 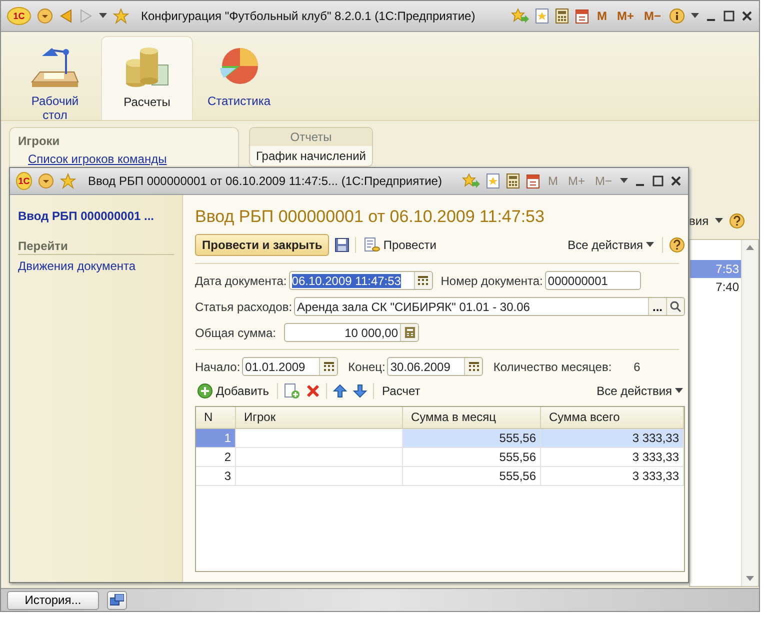 What do you see at coordinates (677, 16) in the screenshot?
I see `info-icon` at bounding box center [677, 16].